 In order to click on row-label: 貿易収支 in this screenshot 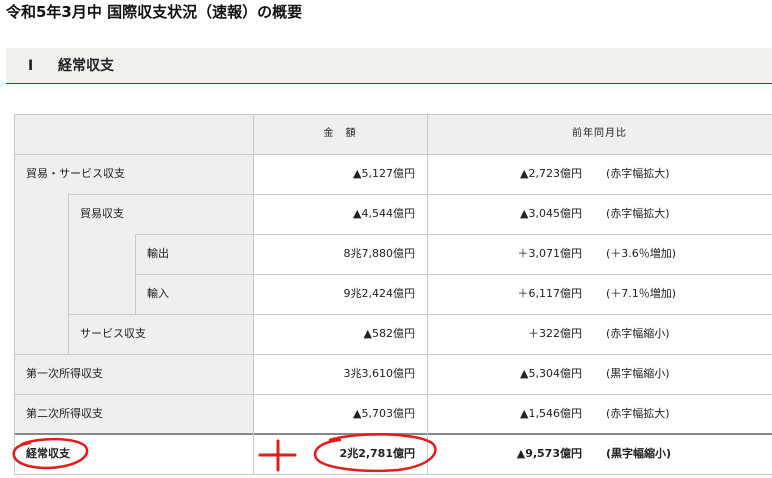, I will do `click(102, 213)`.